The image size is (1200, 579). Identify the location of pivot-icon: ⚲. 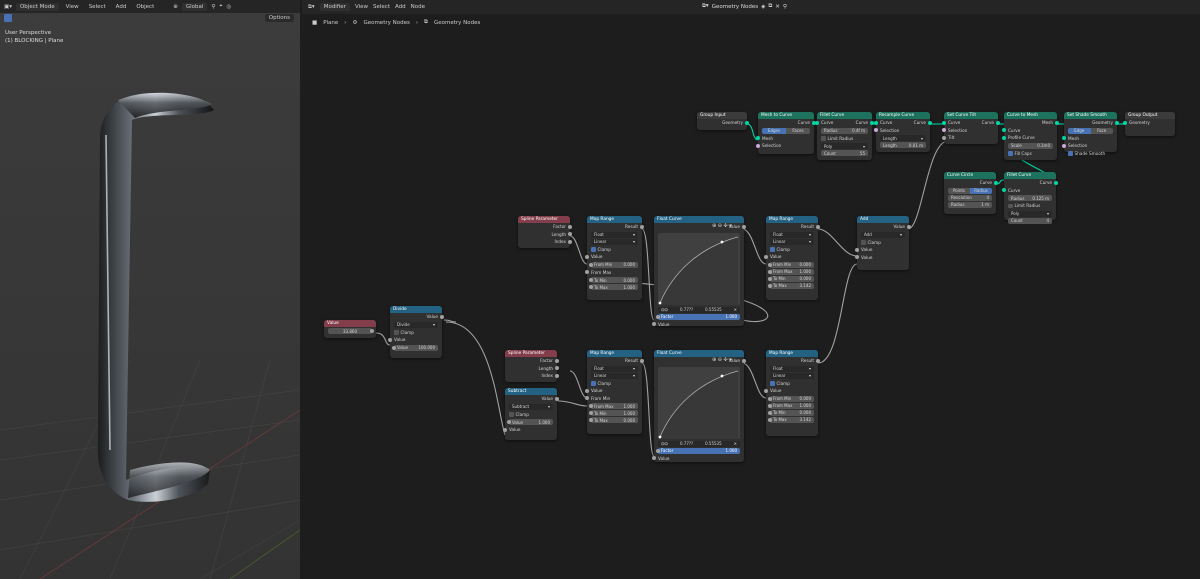
(213, 7).